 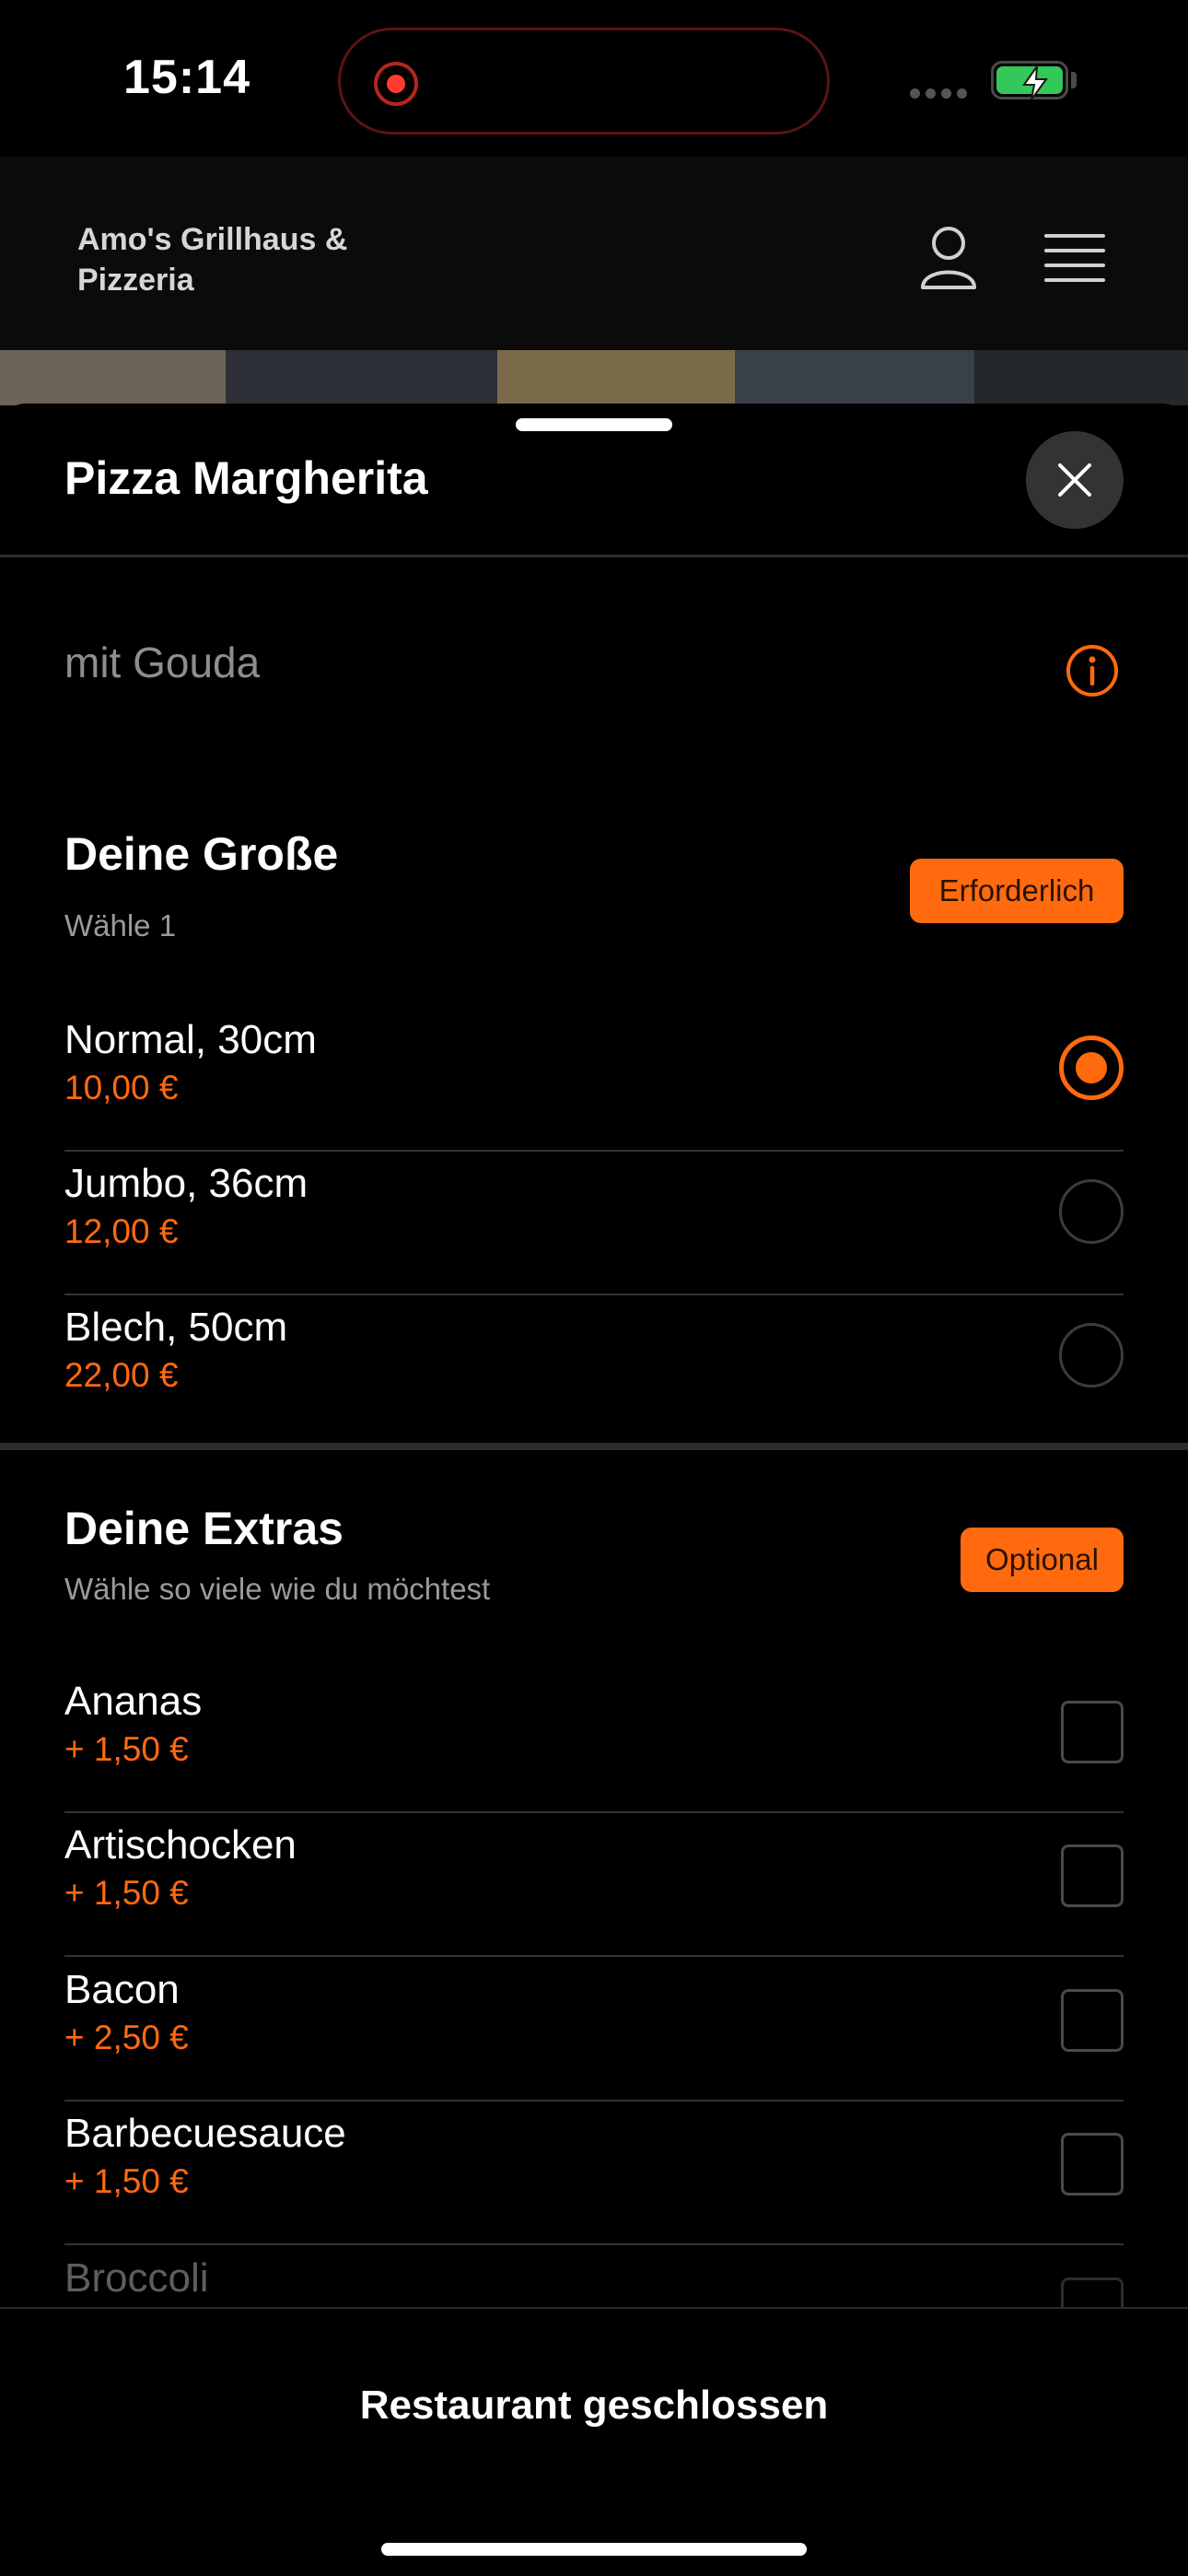 I want to click on close-icon, so click(x=1074, y=480).